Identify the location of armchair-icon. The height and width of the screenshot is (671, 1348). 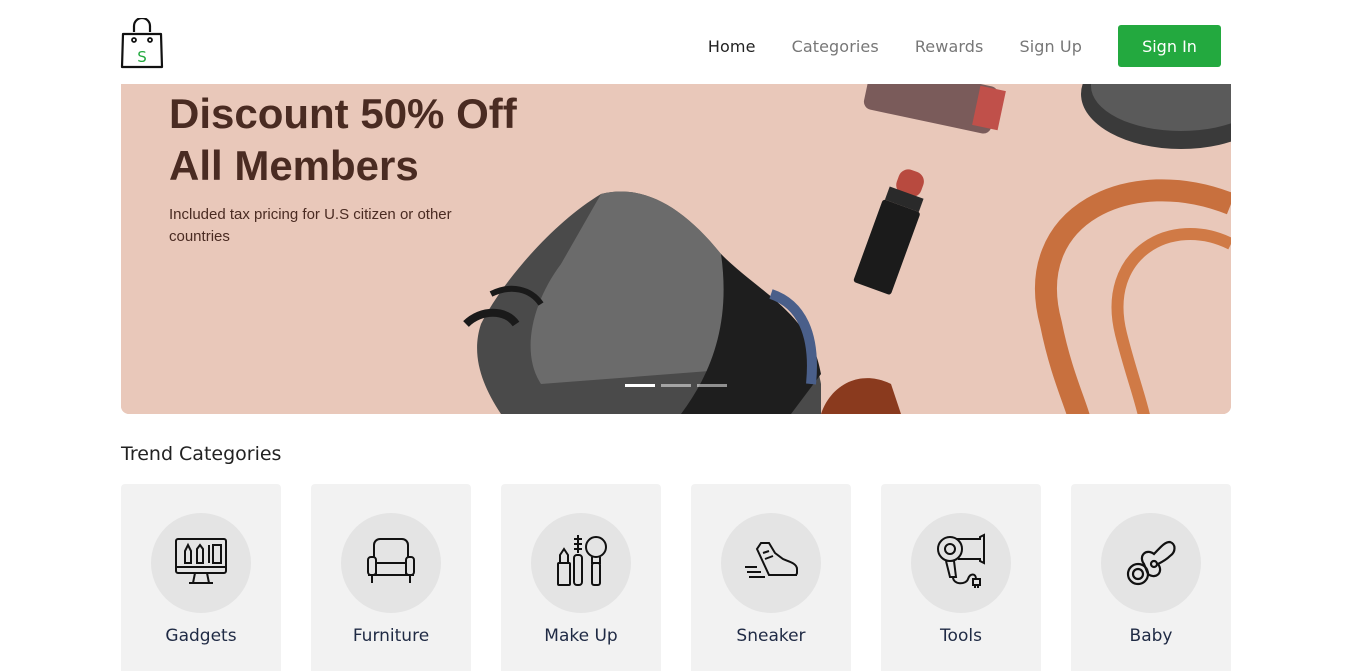
(391, 563).